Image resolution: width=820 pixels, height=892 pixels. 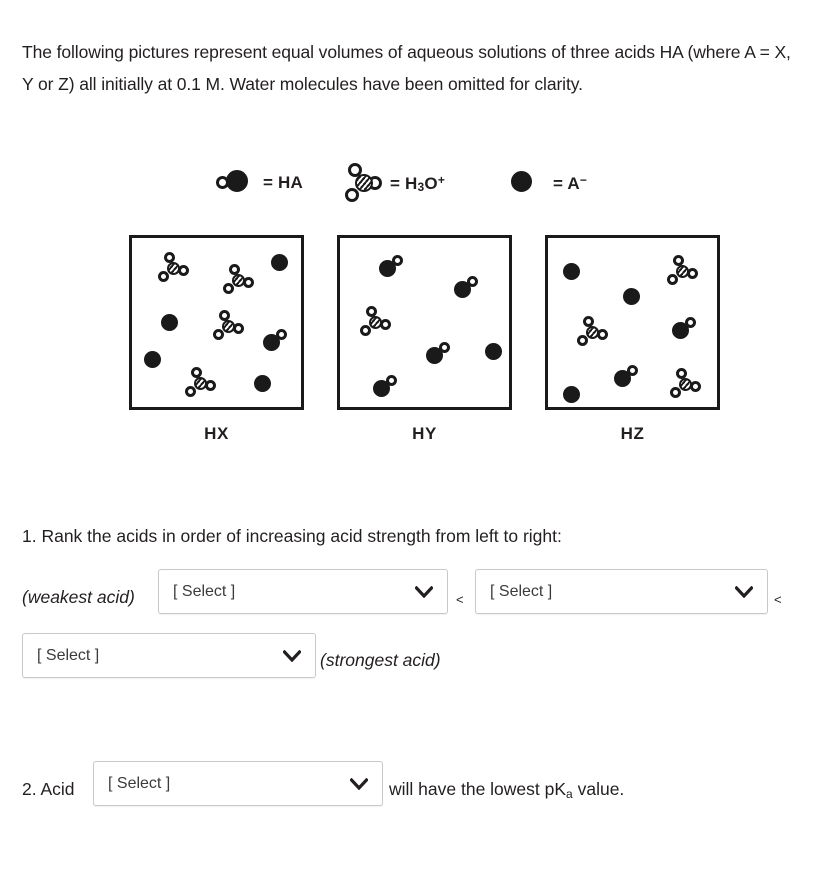 What do you see at coordinates (460, 599) in the screenshot?
I see `less-than-sign-1: <` at bounding box center [460, 599].